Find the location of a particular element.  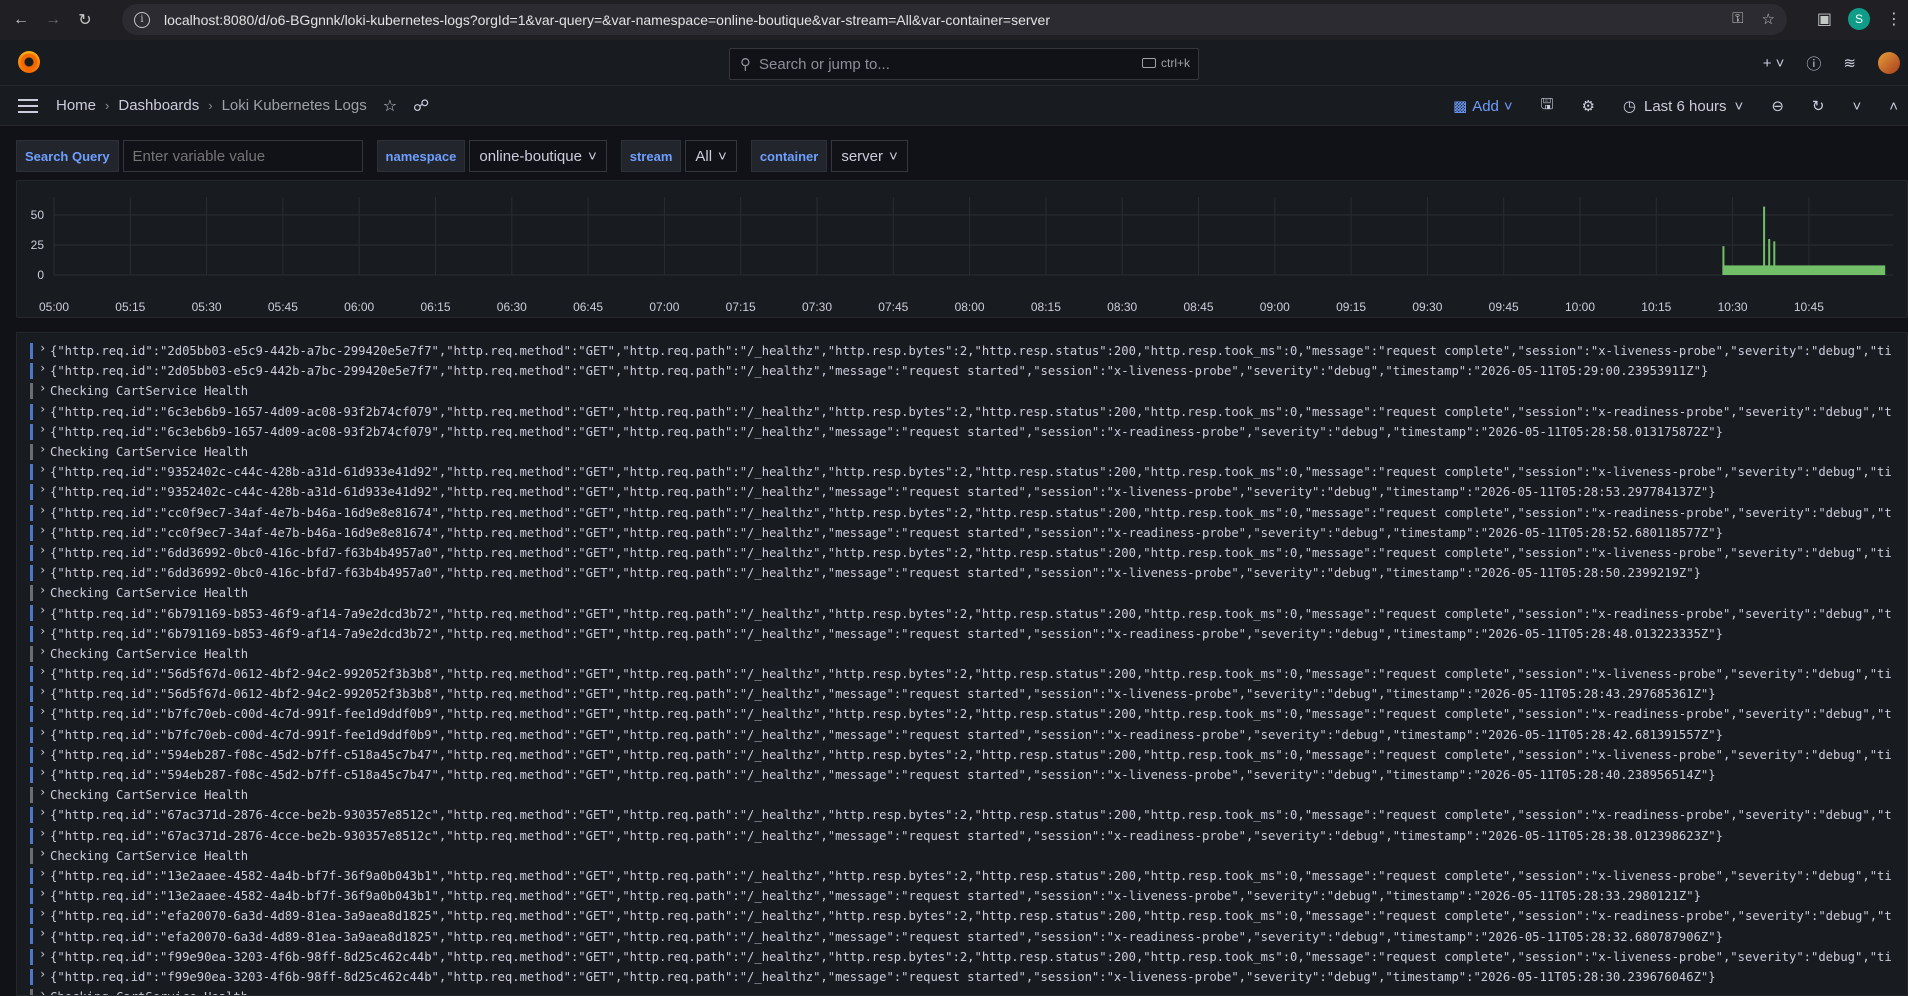

news-rss-icon: ≋ is located at coordinates (1849, 63).